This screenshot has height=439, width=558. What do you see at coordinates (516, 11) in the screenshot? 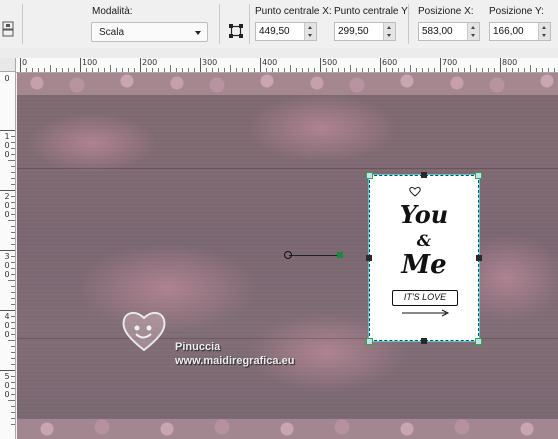
I see `position-y-label: Posizione Y:` at bounding box center [516, 11].